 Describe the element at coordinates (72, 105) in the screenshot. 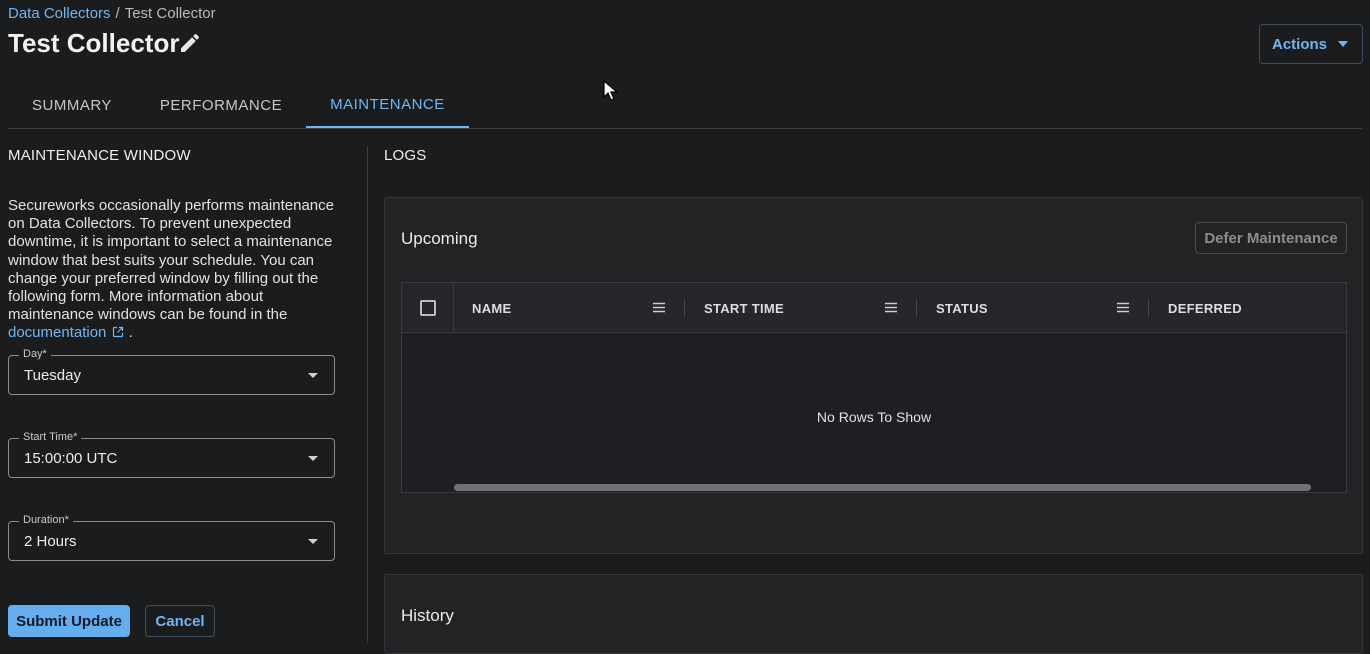

I see `tab-summary: SUMMARY` at that location.